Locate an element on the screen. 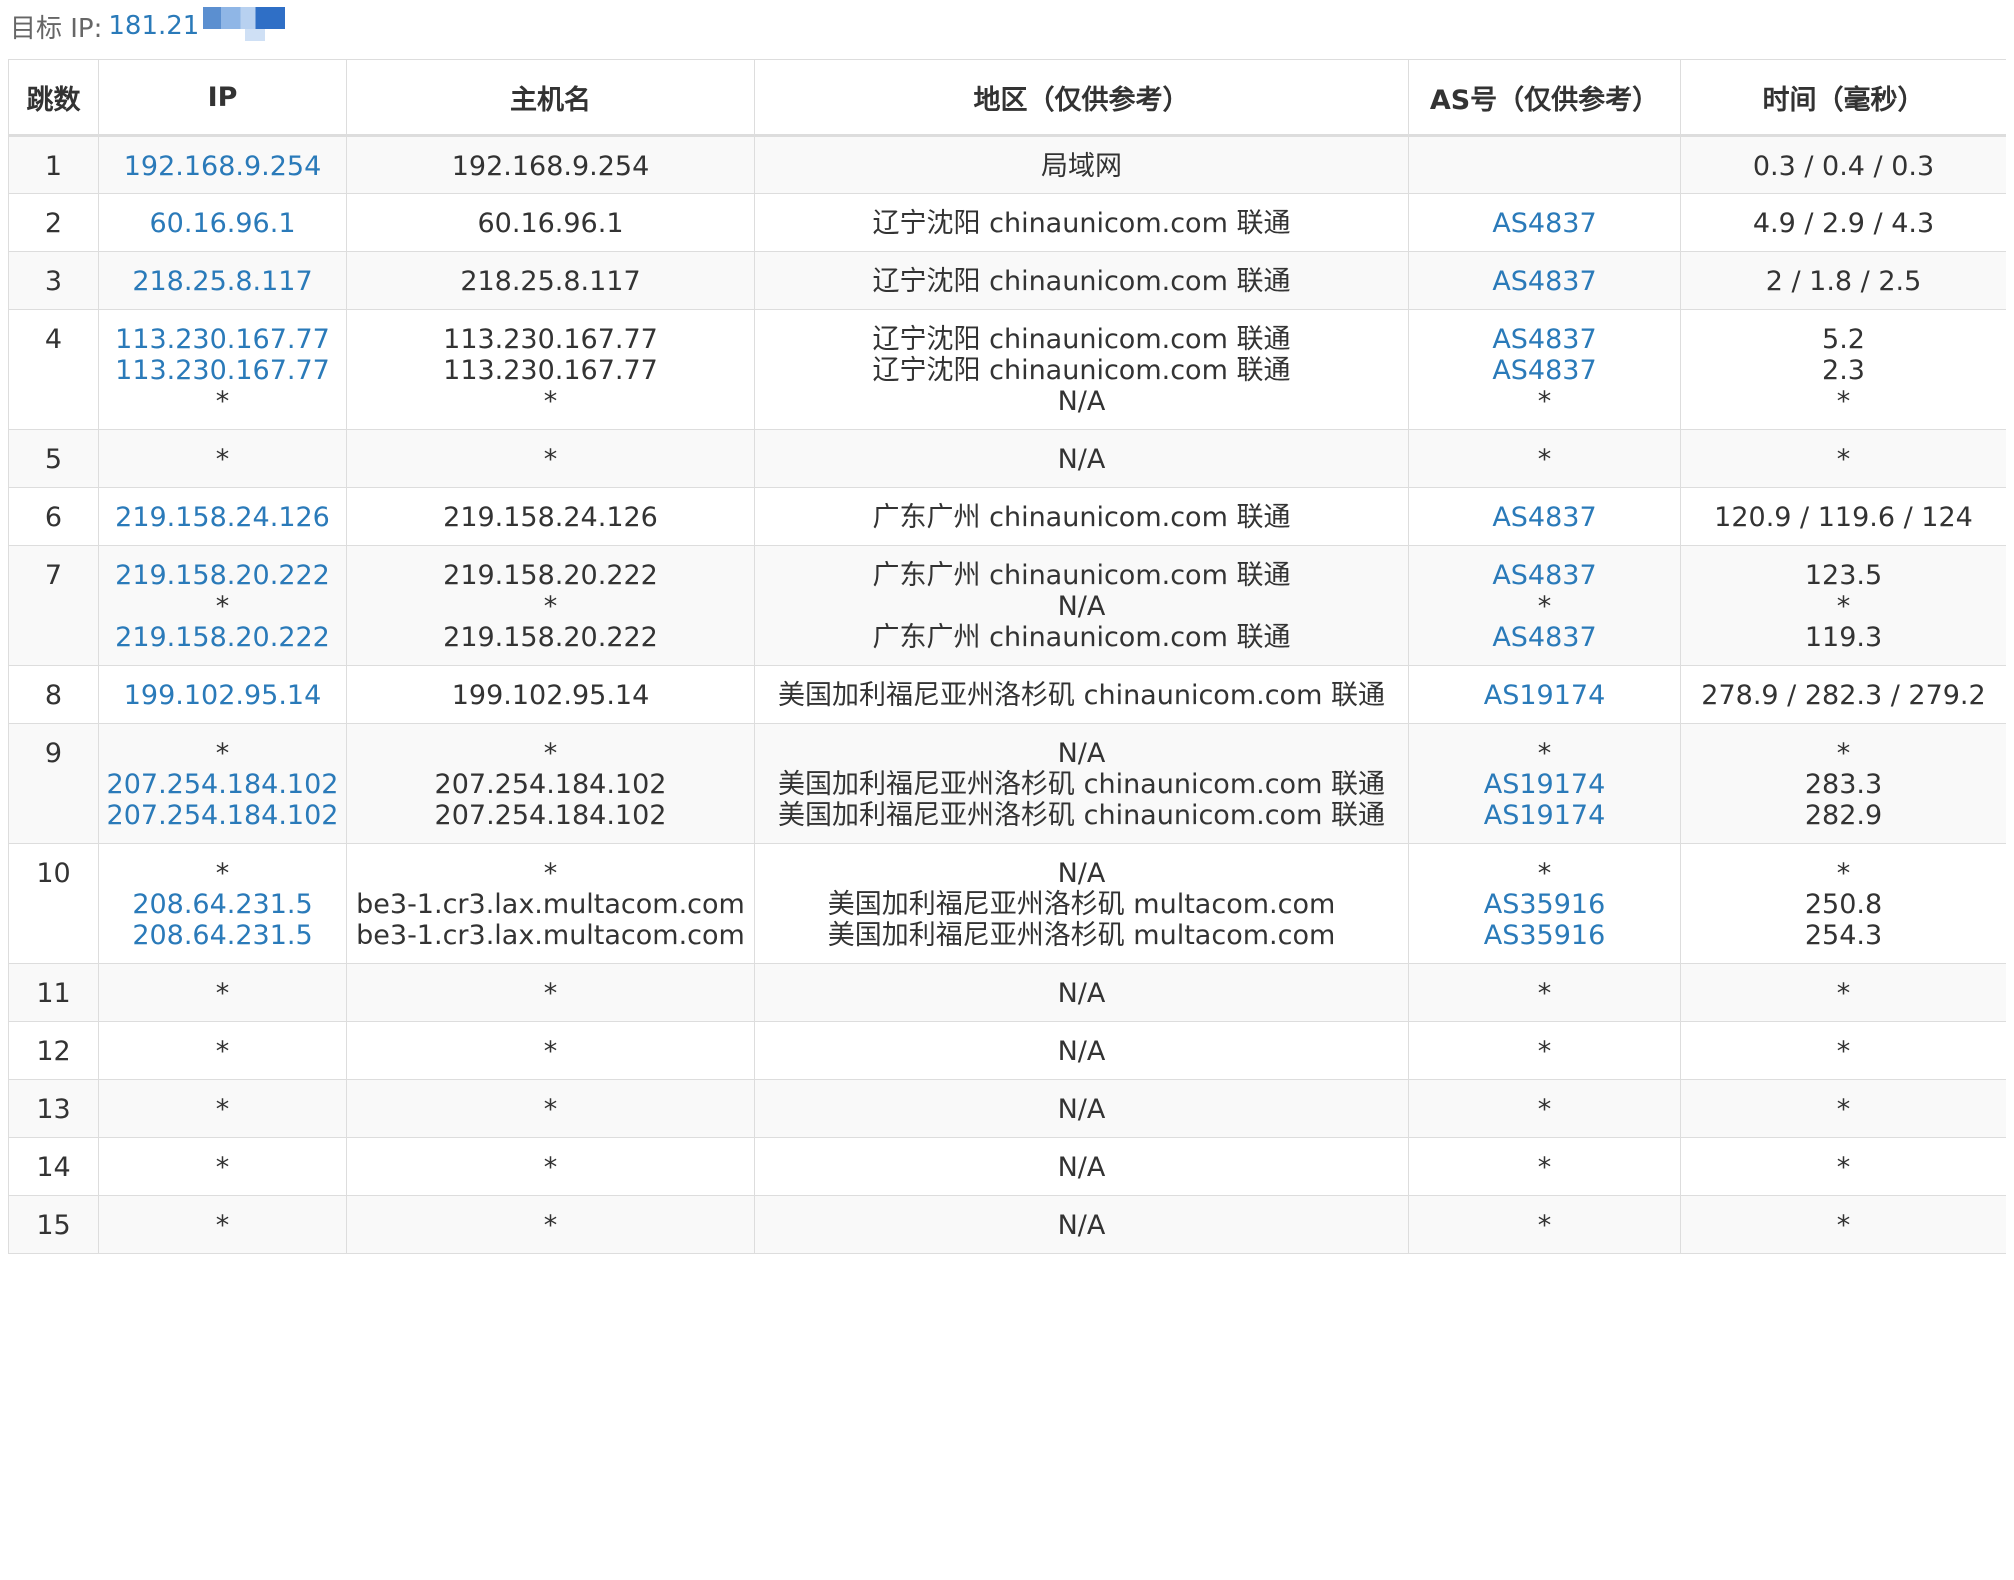 This screenshot has width=2014, height=1580. cell-hop: 9 is located at coordinates (53, 783).